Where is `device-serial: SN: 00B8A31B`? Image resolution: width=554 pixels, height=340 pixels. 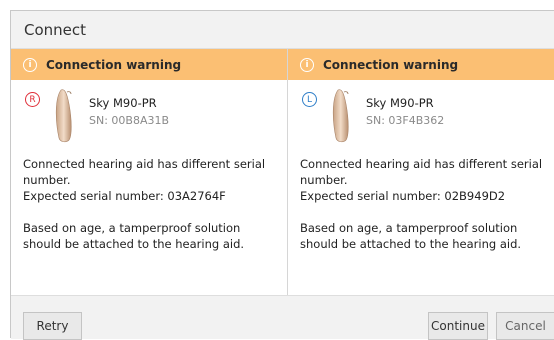
device-serial: SN: 00B8A31B is located at coordinates (129, 120).